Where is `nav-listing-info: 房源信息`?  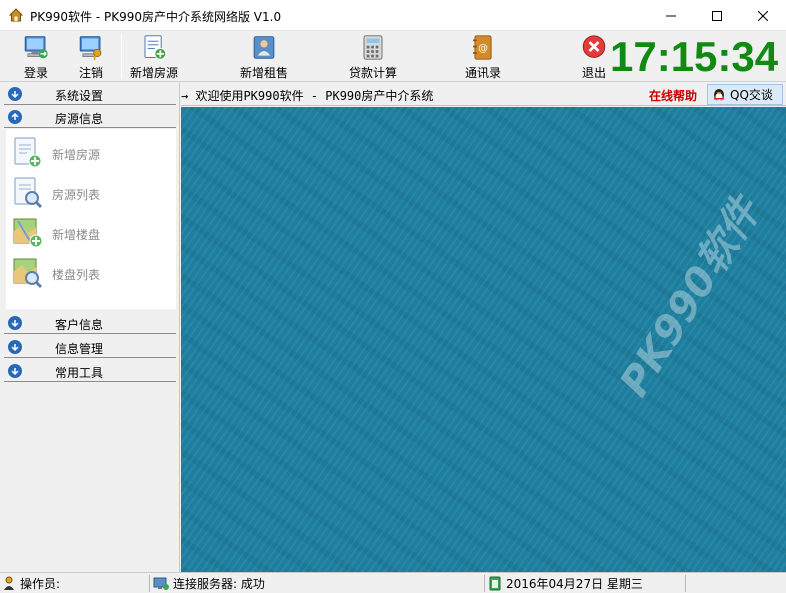 nav-listing-info: 房源信息 is located at coordinates (90, 117).